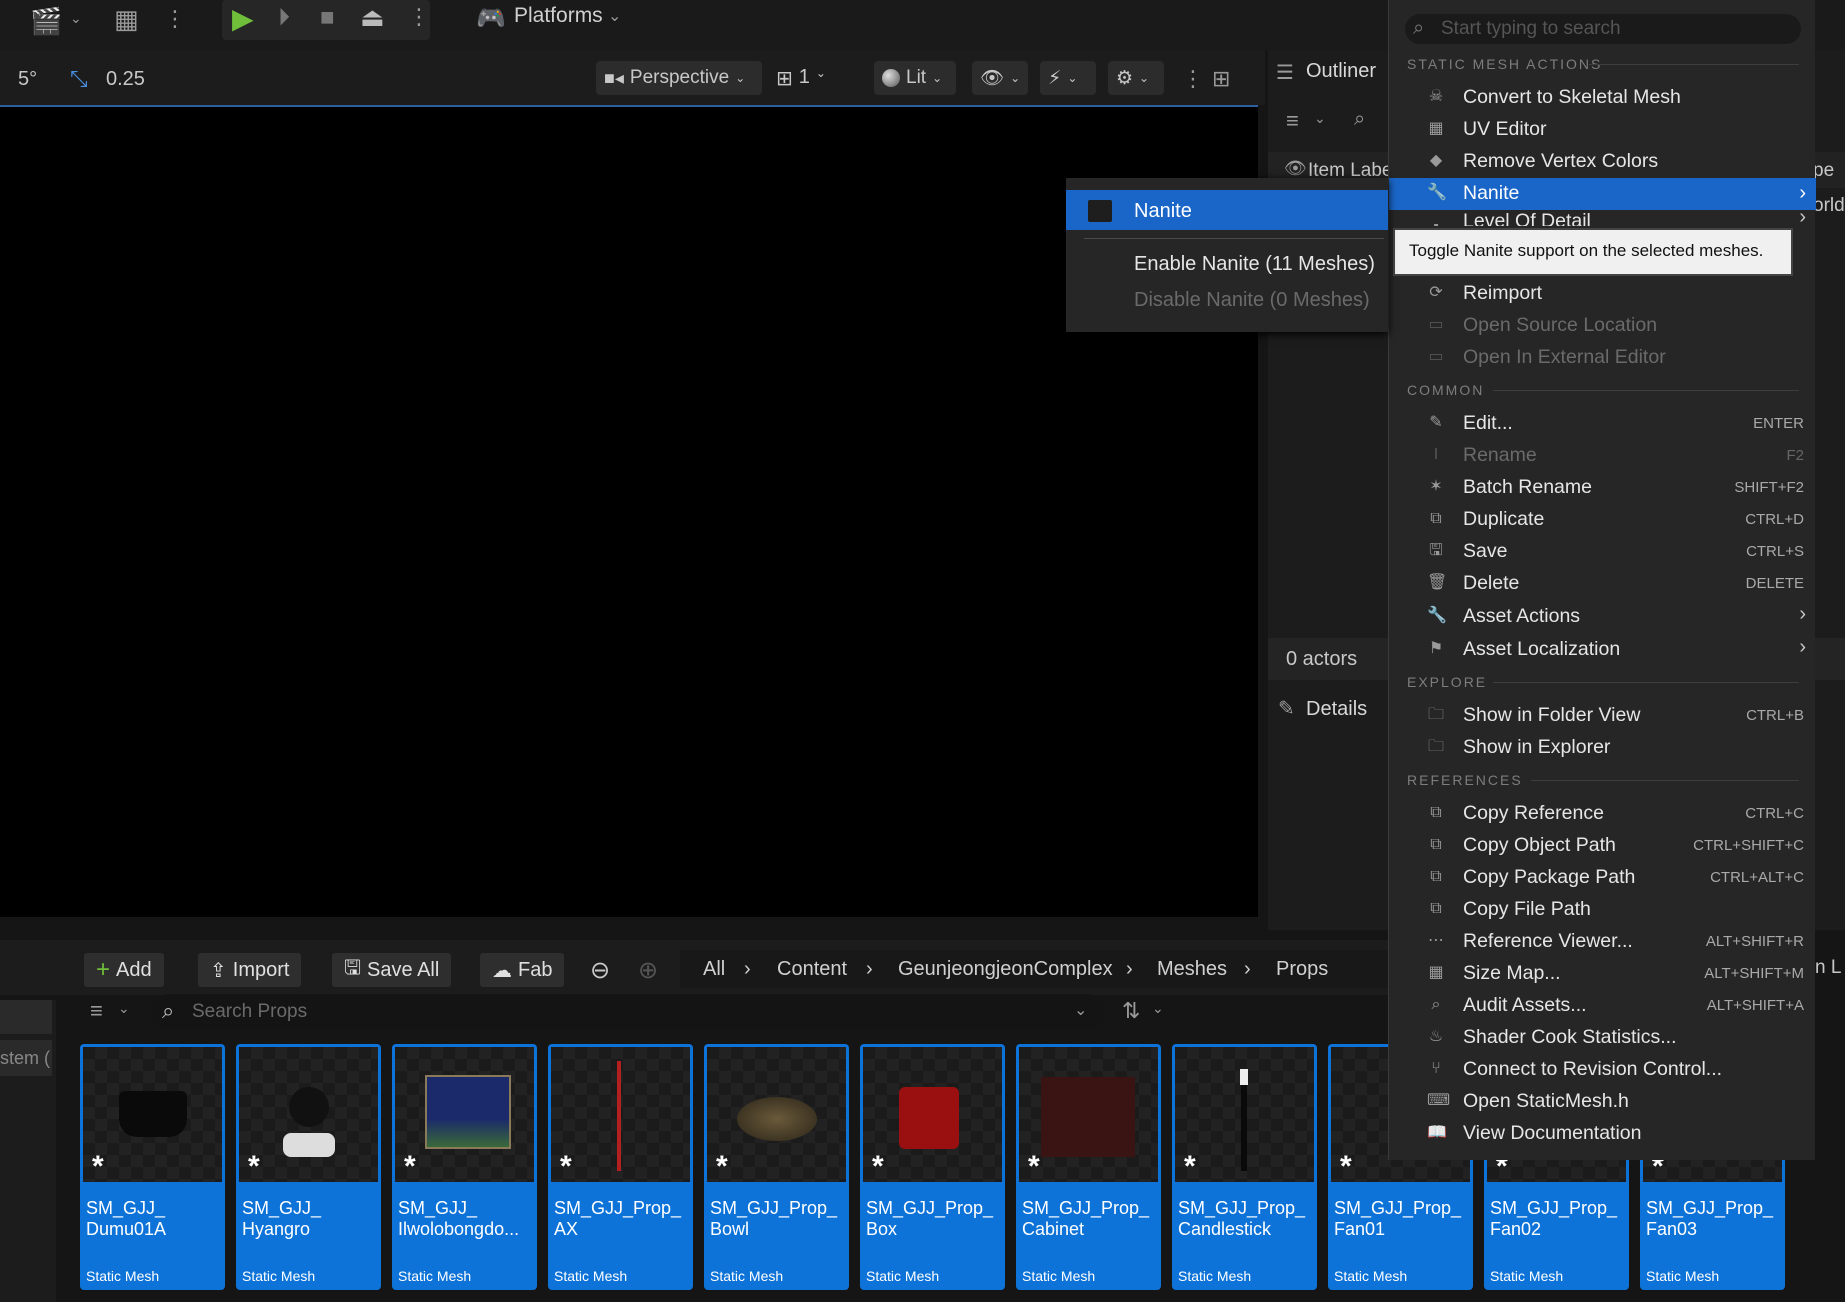 The height and width of the screenshot is (1302, 1845). I want to click on blueprint-icon: ▦, so click(126, 19).